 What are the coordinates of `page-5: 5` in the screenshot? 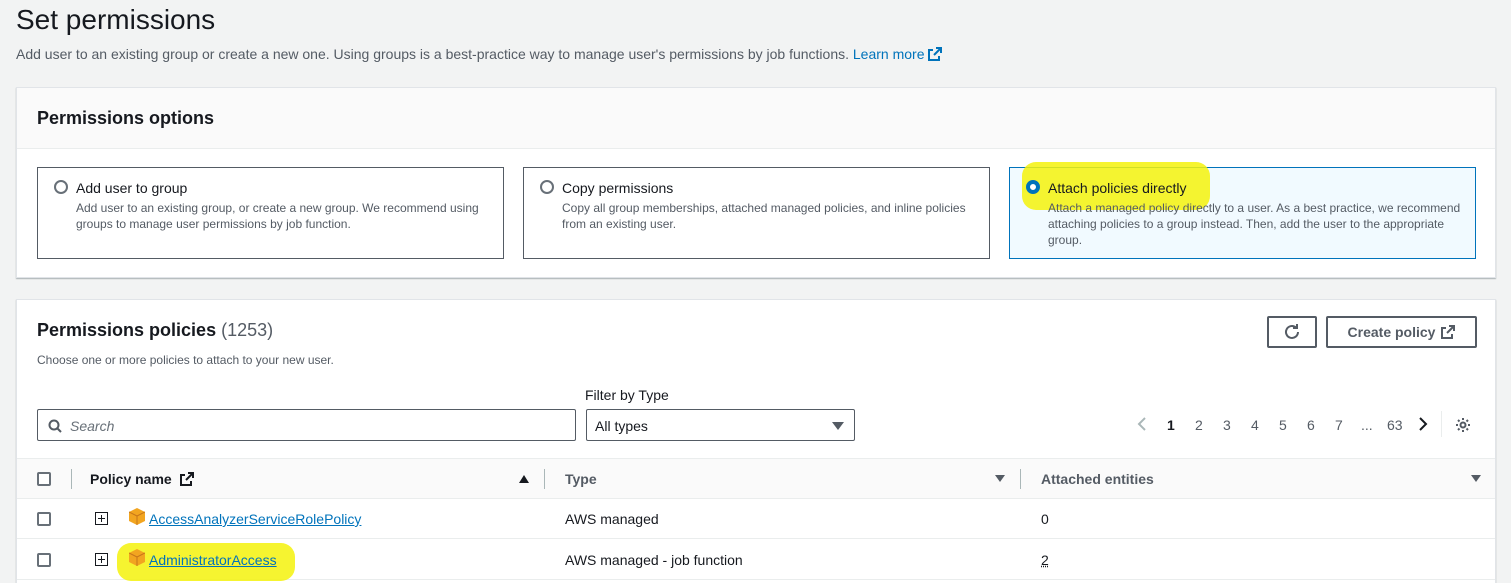 It's located at (1283, 425).